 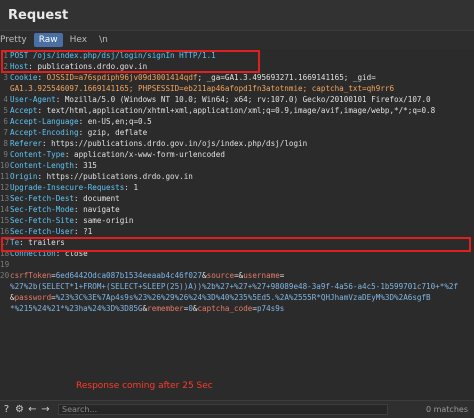 What do you see at coordinates (5, 231) in the screenshot?
I see `line-number: 16` at bounding box center [5, 231].